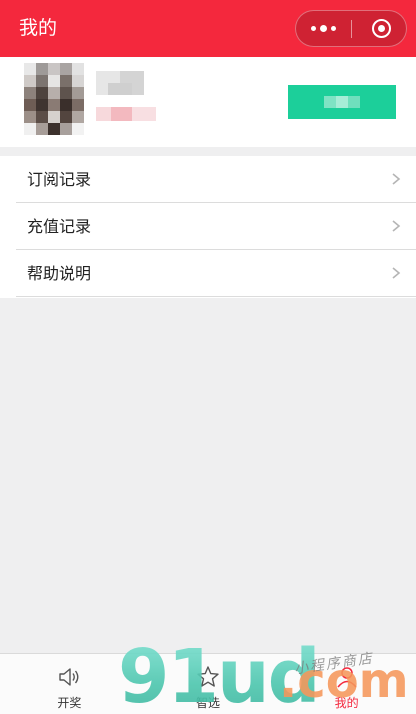 The width and height of the screenshot is (416, 714). What do you see at coordinates (208, 703) in the screenshot?
I see `tab-label: 智选` at bounding box center [208, 703].